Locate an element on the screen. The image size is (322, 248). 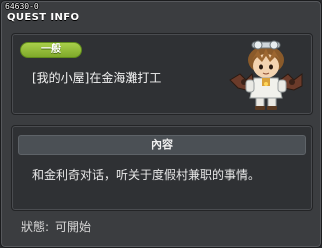
category-badge: 一般 is located at coordinates (51, 50).